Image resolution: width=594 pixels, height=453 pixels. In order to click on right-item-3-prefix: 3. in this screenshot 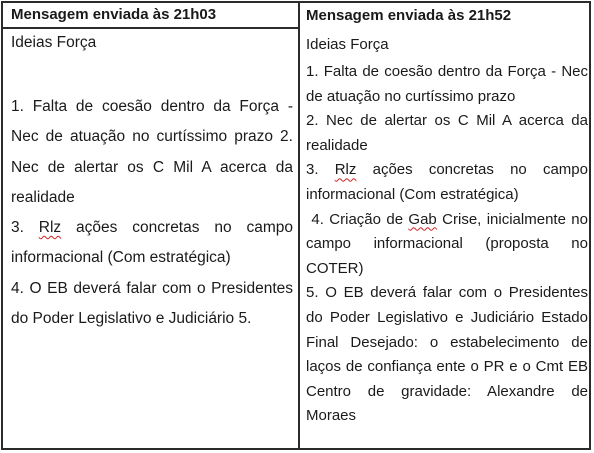, I will do `click(320, 170)`.